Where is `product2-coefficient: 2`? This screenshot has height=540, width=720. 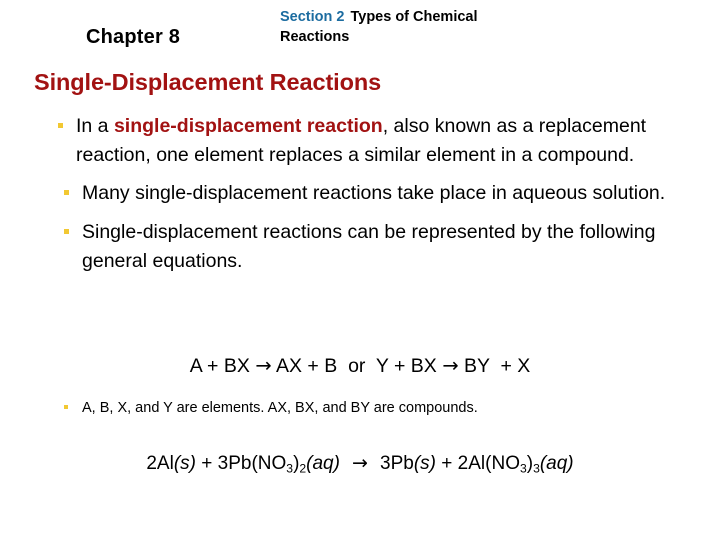 product2-coefficient: 2 is located at coordinates (463, 463).